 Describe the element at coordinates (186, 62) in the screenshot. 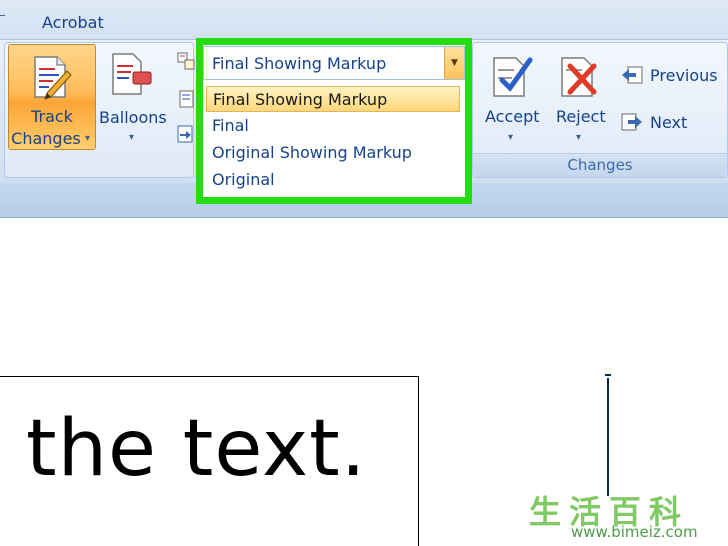

I see `show-markup-icon` at that location.